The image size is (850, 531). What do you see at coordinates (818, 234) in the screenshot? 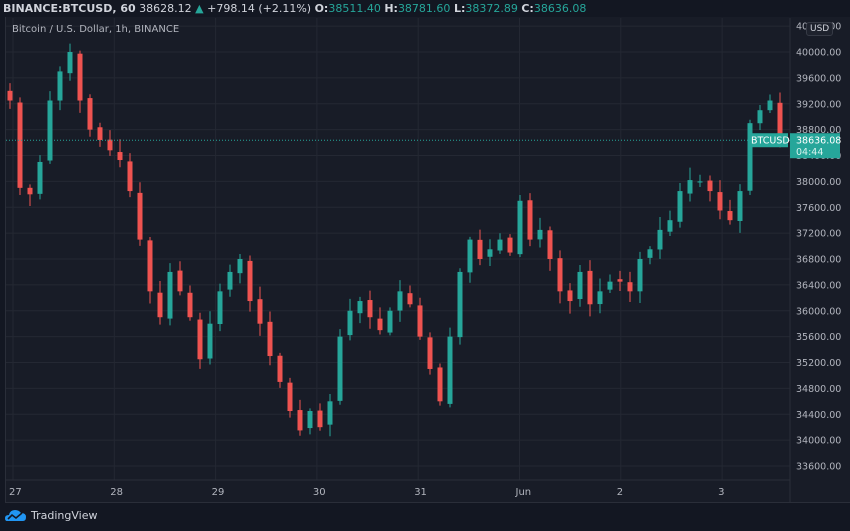
I see `y-tick-label: 37200.00` at bounding box center [818, 234].